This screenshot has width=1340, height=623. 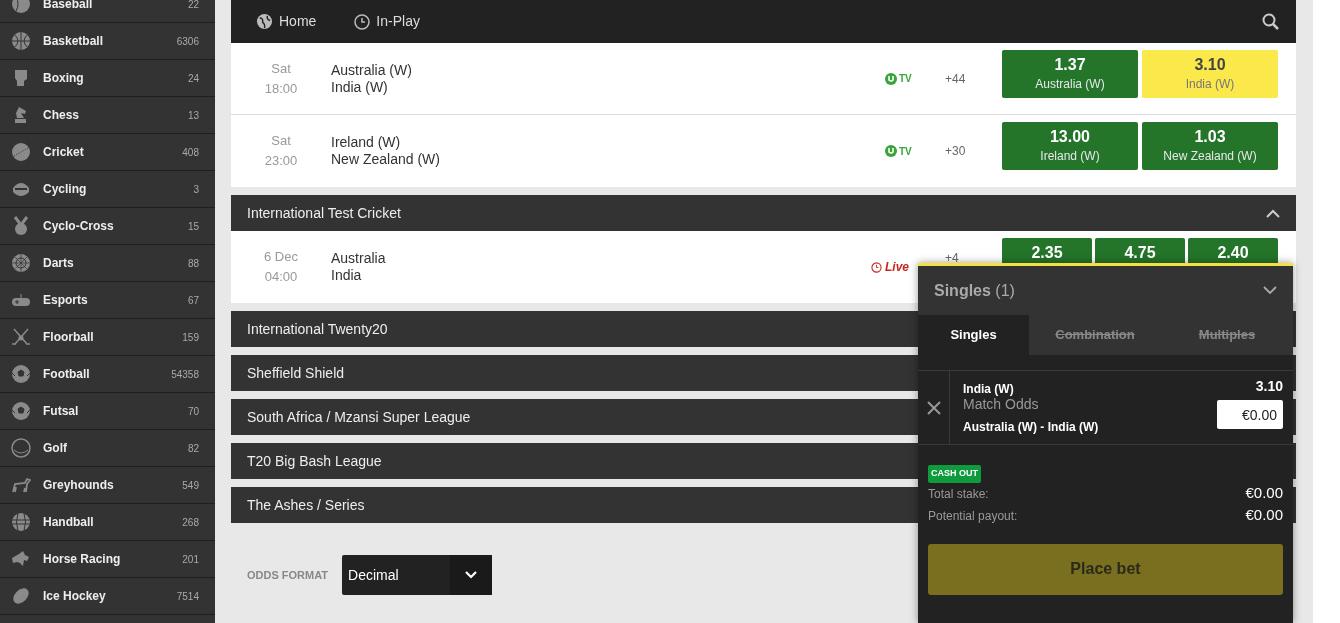 I want to click on dartboard-icon, so click(x=21, y=263).